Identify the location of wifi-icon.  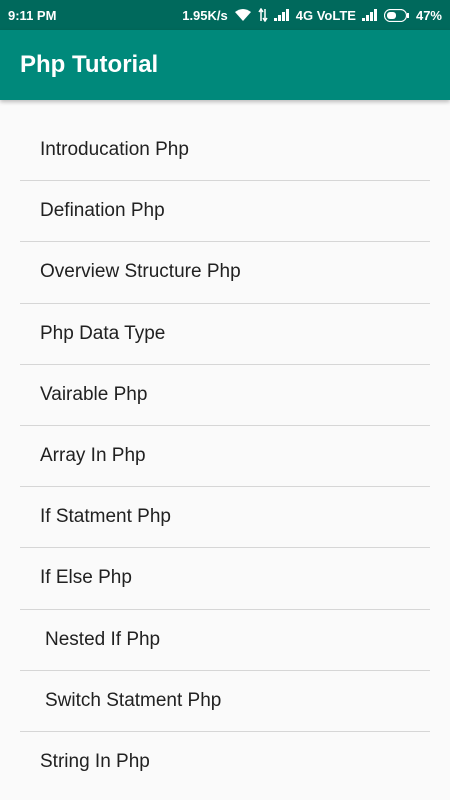
(243, 15).